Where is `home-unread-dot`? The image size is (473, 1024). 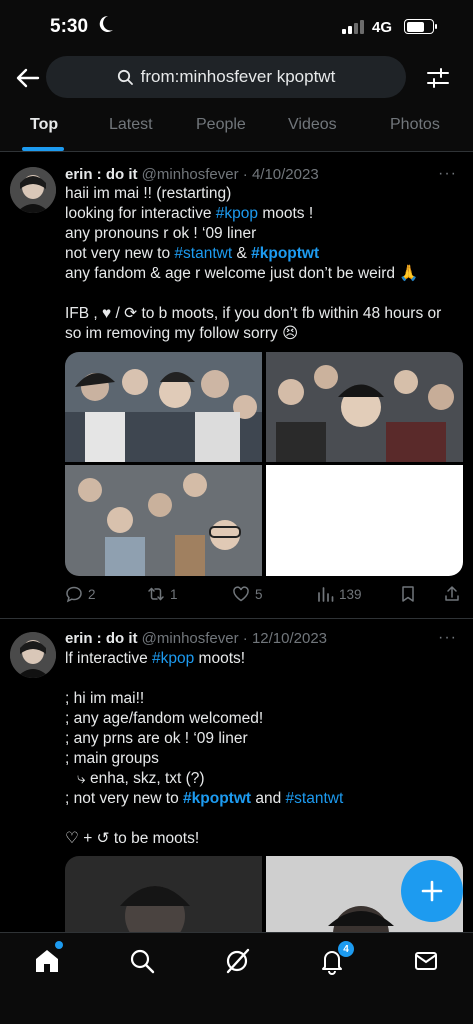
home-unread-dot is located at coordinates (59, 945).